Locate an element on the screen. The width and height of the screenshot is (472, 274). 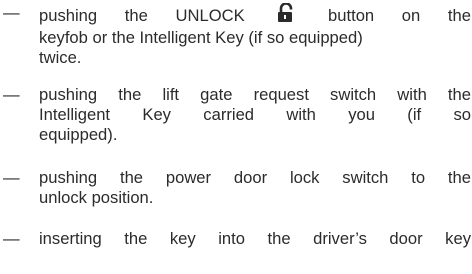
list-item-line: Intelligent Key carried with you (if so is located at coordinates (255, 114).